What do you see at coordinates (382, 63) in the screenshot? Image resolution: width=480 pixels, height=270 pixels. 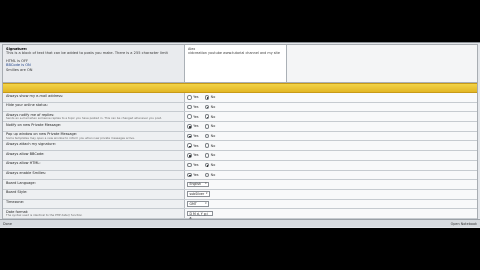 I see `signature-spacer` at bounding box center [382, 63].